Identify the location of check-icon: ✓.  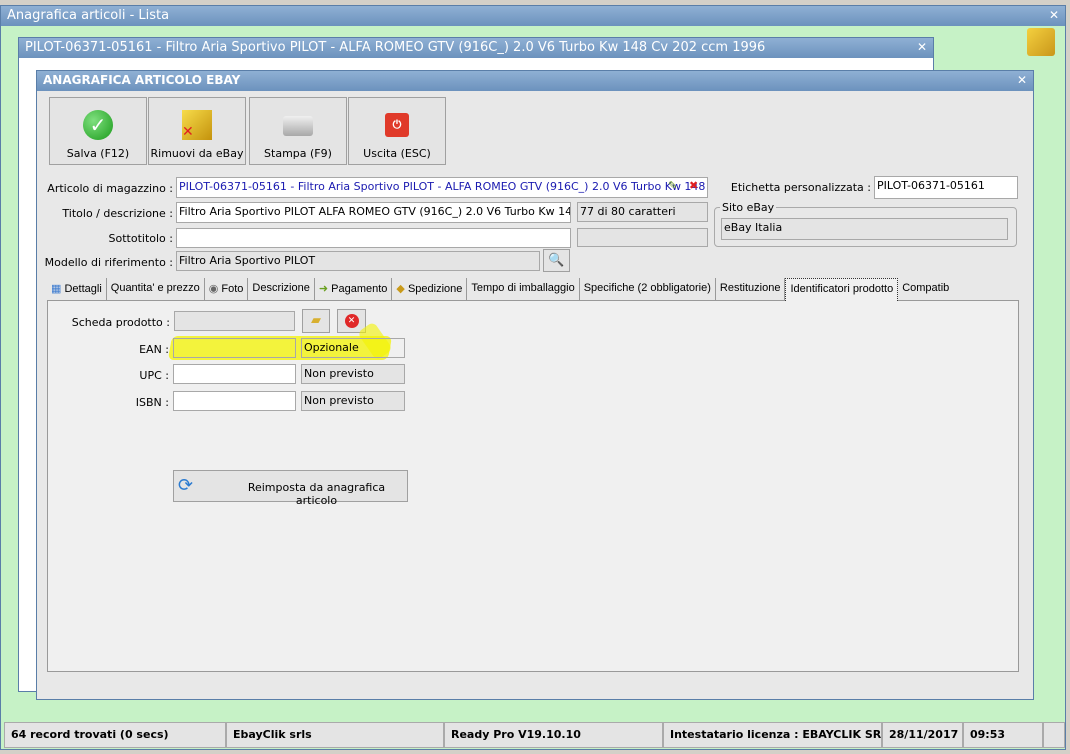
(98, 125).